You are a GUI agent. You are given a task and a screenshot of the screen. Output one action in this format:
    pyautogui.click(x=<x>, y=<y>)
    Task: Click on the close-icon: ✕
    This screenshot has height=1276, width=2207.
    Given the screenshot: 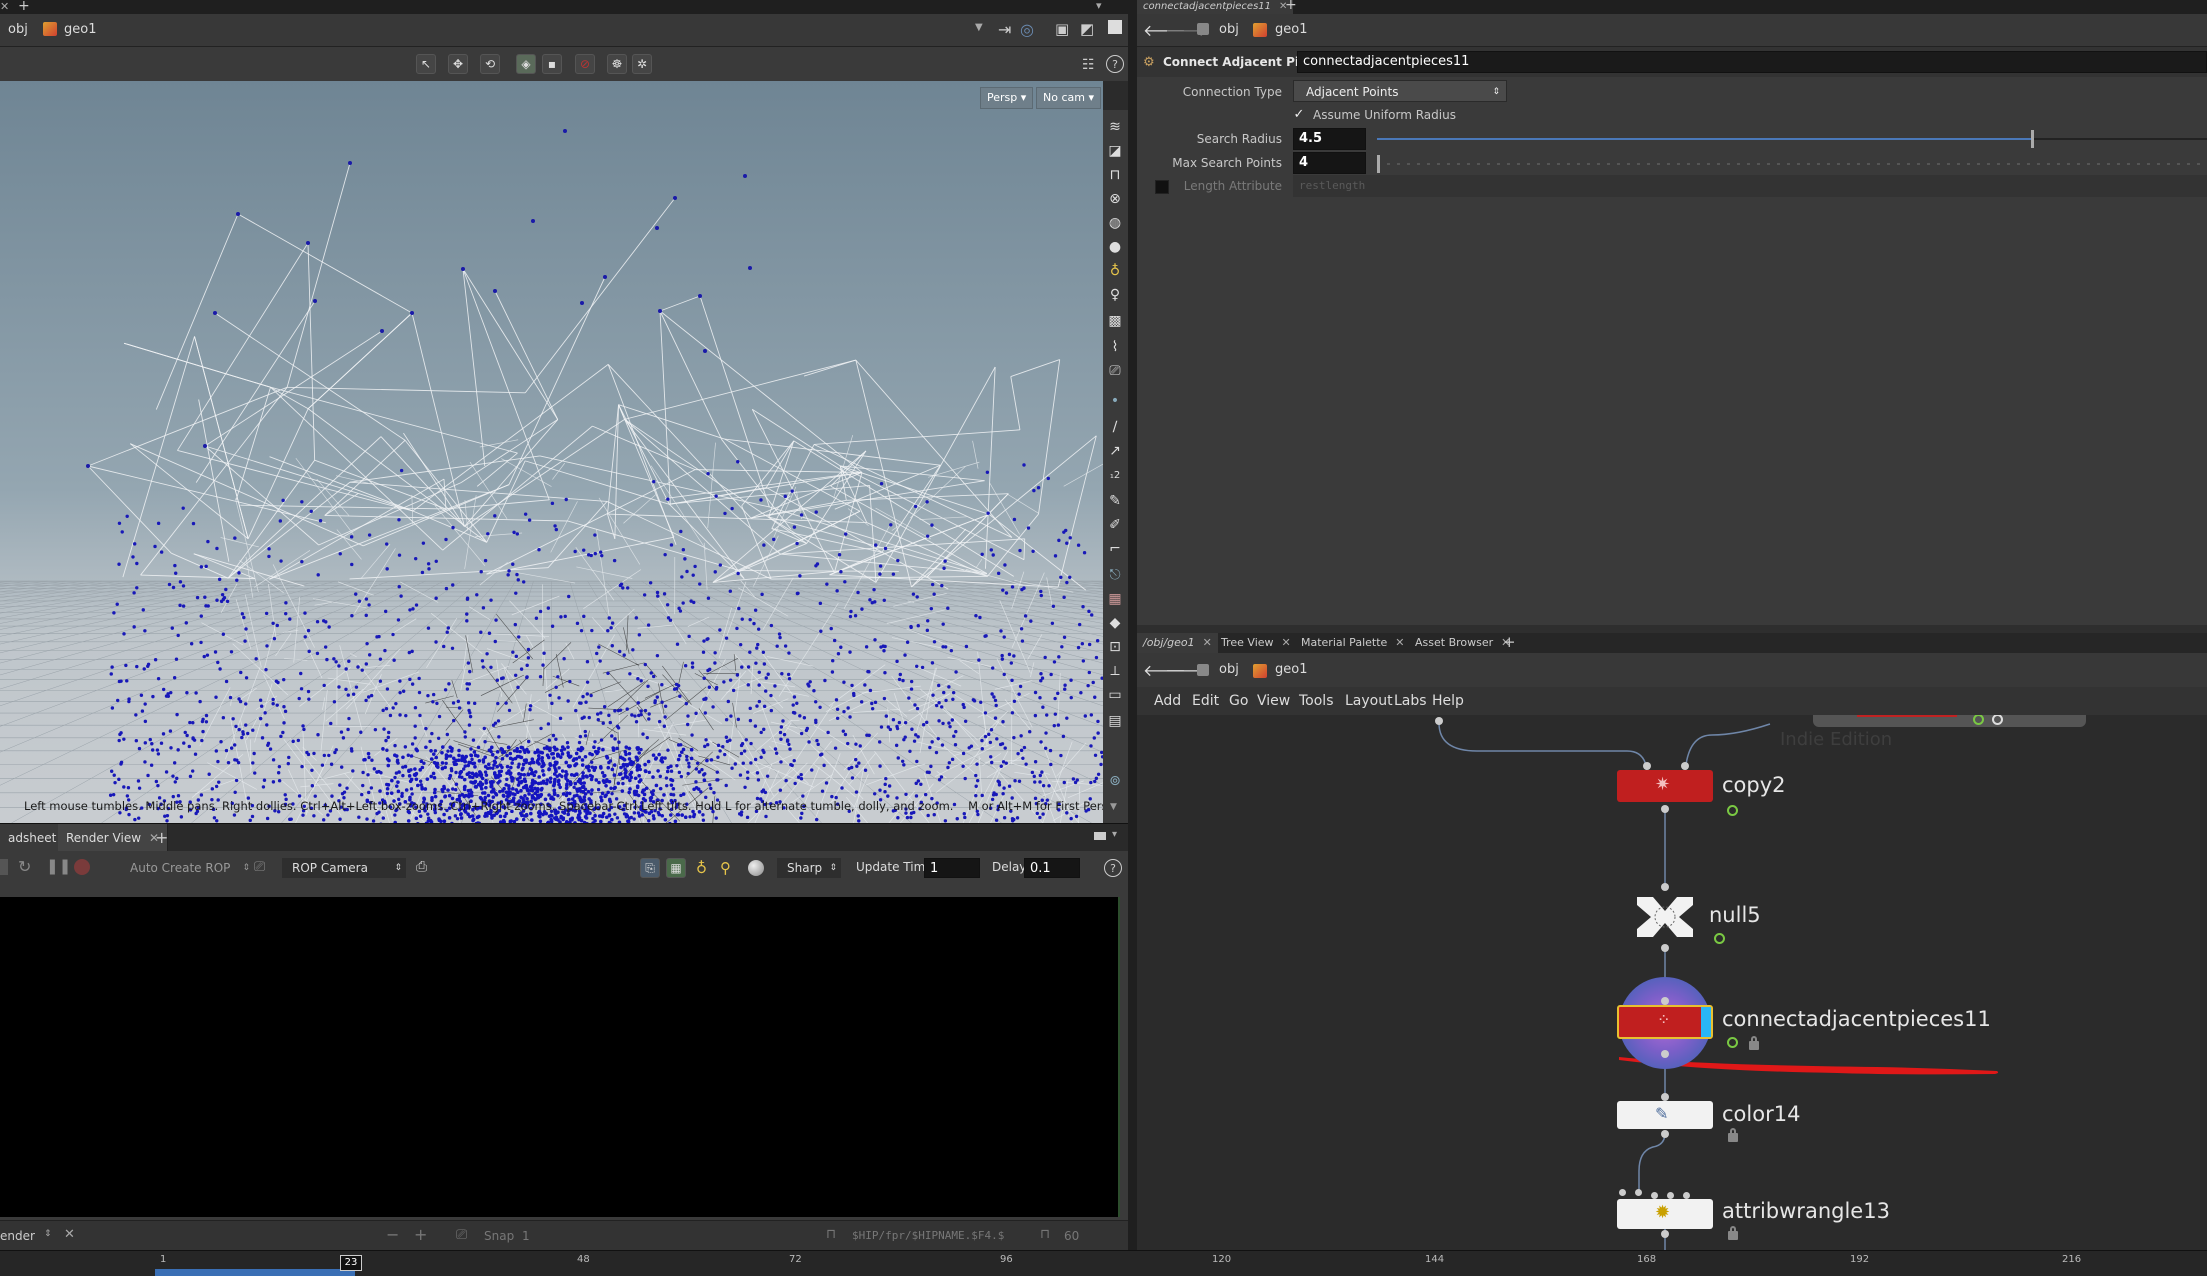 What is the action you would take?
    pyautogui.click(x=69, y=1234)
    